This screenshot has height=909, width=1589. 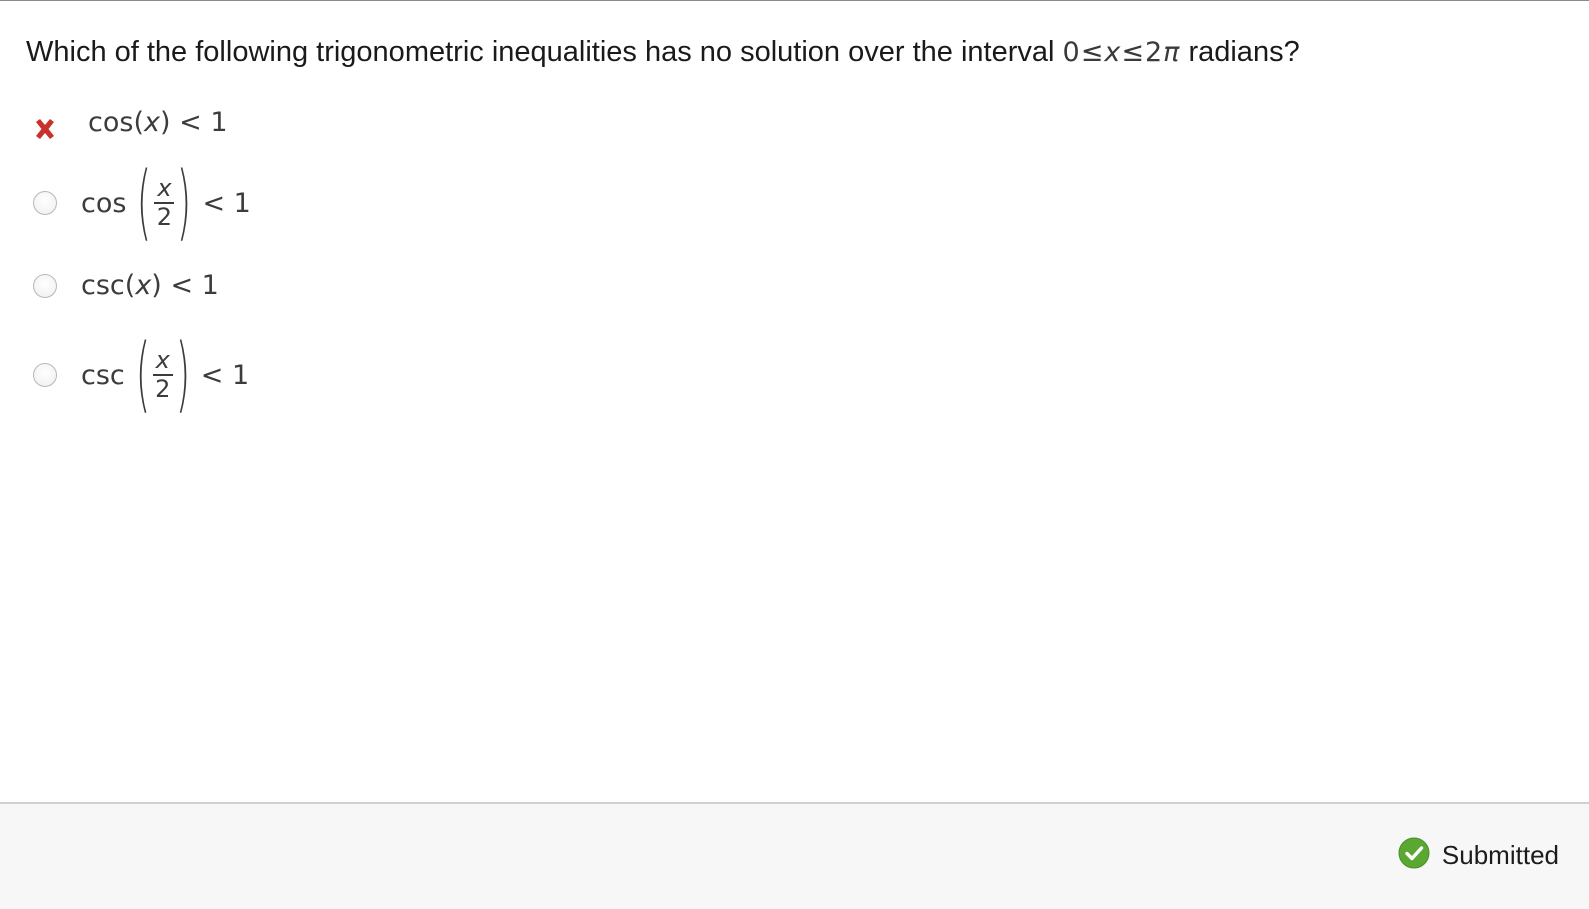 I want to click on option-1-open-paren: (, so click(x=138, y=122).